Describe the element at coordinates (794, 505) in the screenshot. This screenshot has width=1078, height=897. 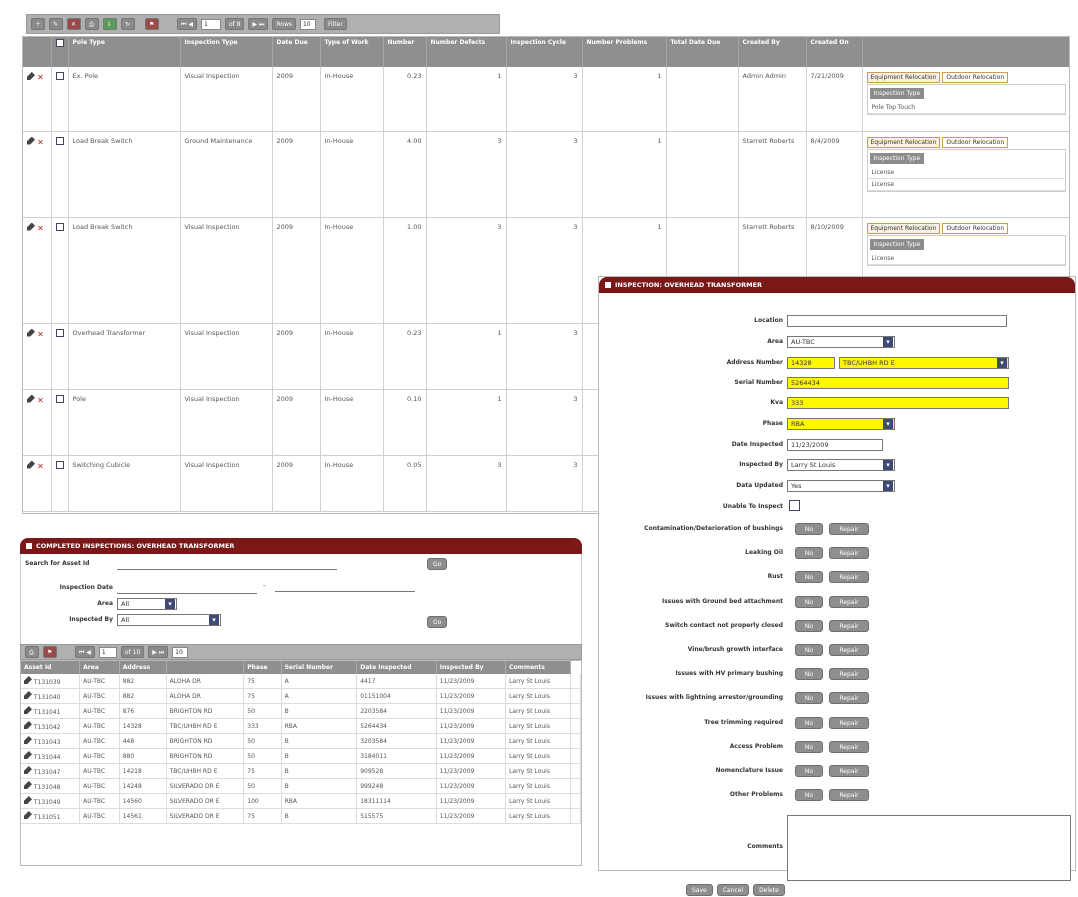
I see `unable-to-inspect-checkbox` at that location.